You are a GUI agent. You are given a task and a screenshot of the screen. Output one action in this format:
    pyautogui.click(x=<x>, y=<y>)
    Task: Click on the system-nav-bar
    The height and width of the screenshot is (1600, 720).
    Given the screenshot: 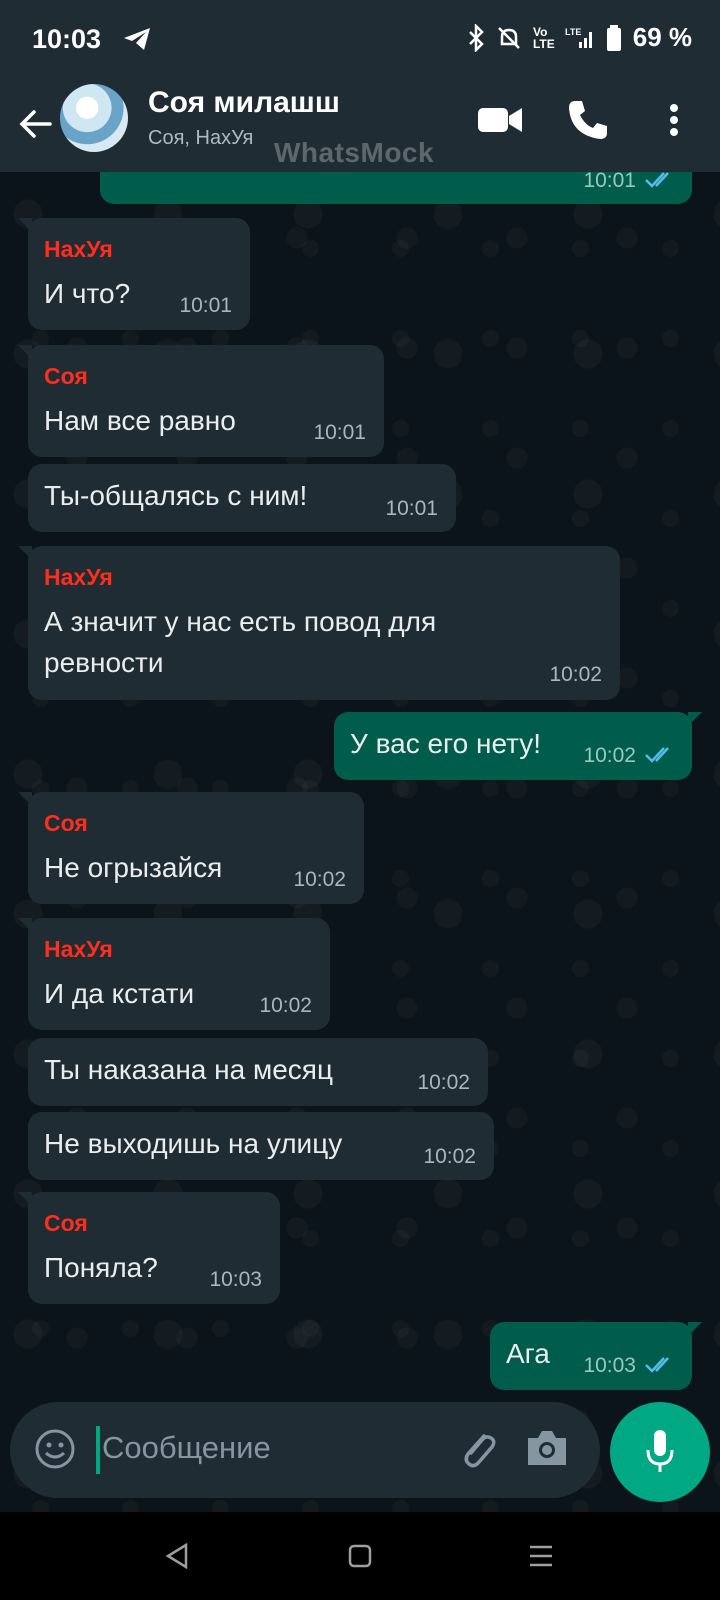 What is the action you would take?
    pyautogui.click(x=360, y=1556)
    